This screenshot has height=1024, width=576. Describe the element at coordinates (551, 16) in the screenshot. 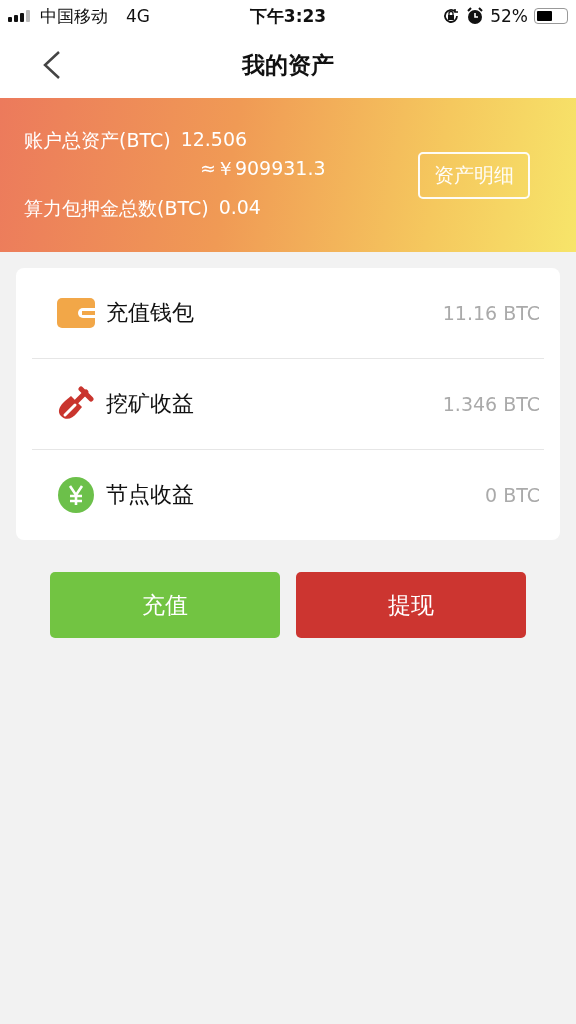

I see `battery-icon` at that location.